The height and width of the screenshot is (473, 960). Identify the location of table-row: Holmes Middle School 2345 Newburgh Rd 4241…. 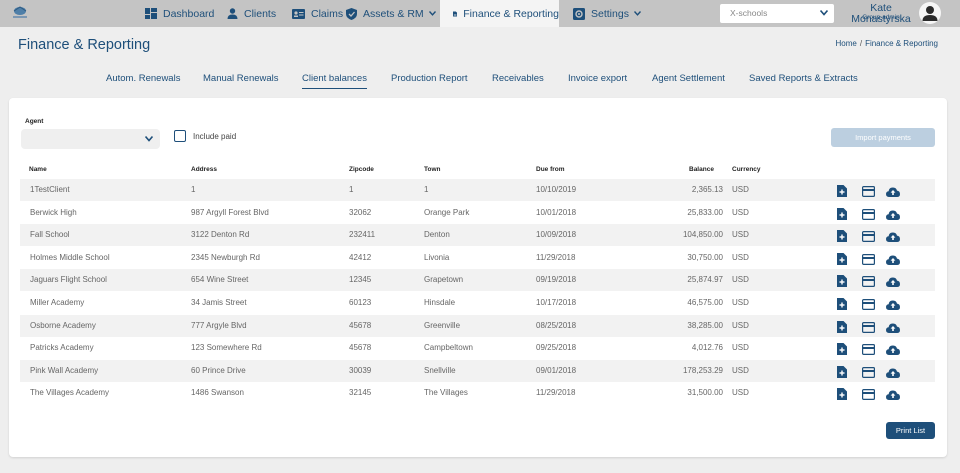
(477, 258).